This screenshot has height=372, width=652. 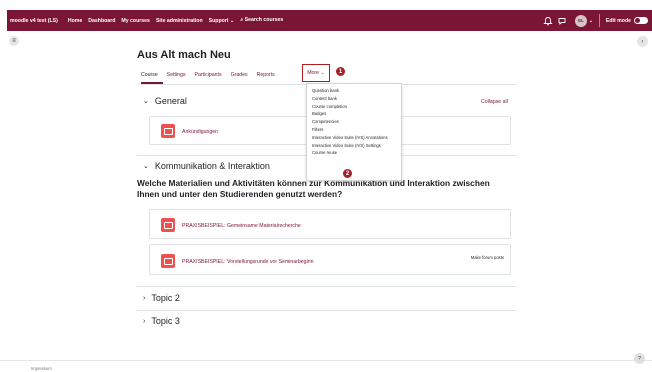 I want to click on activity-announcements-link: Ankündigungen, so click(x=200, y=132).